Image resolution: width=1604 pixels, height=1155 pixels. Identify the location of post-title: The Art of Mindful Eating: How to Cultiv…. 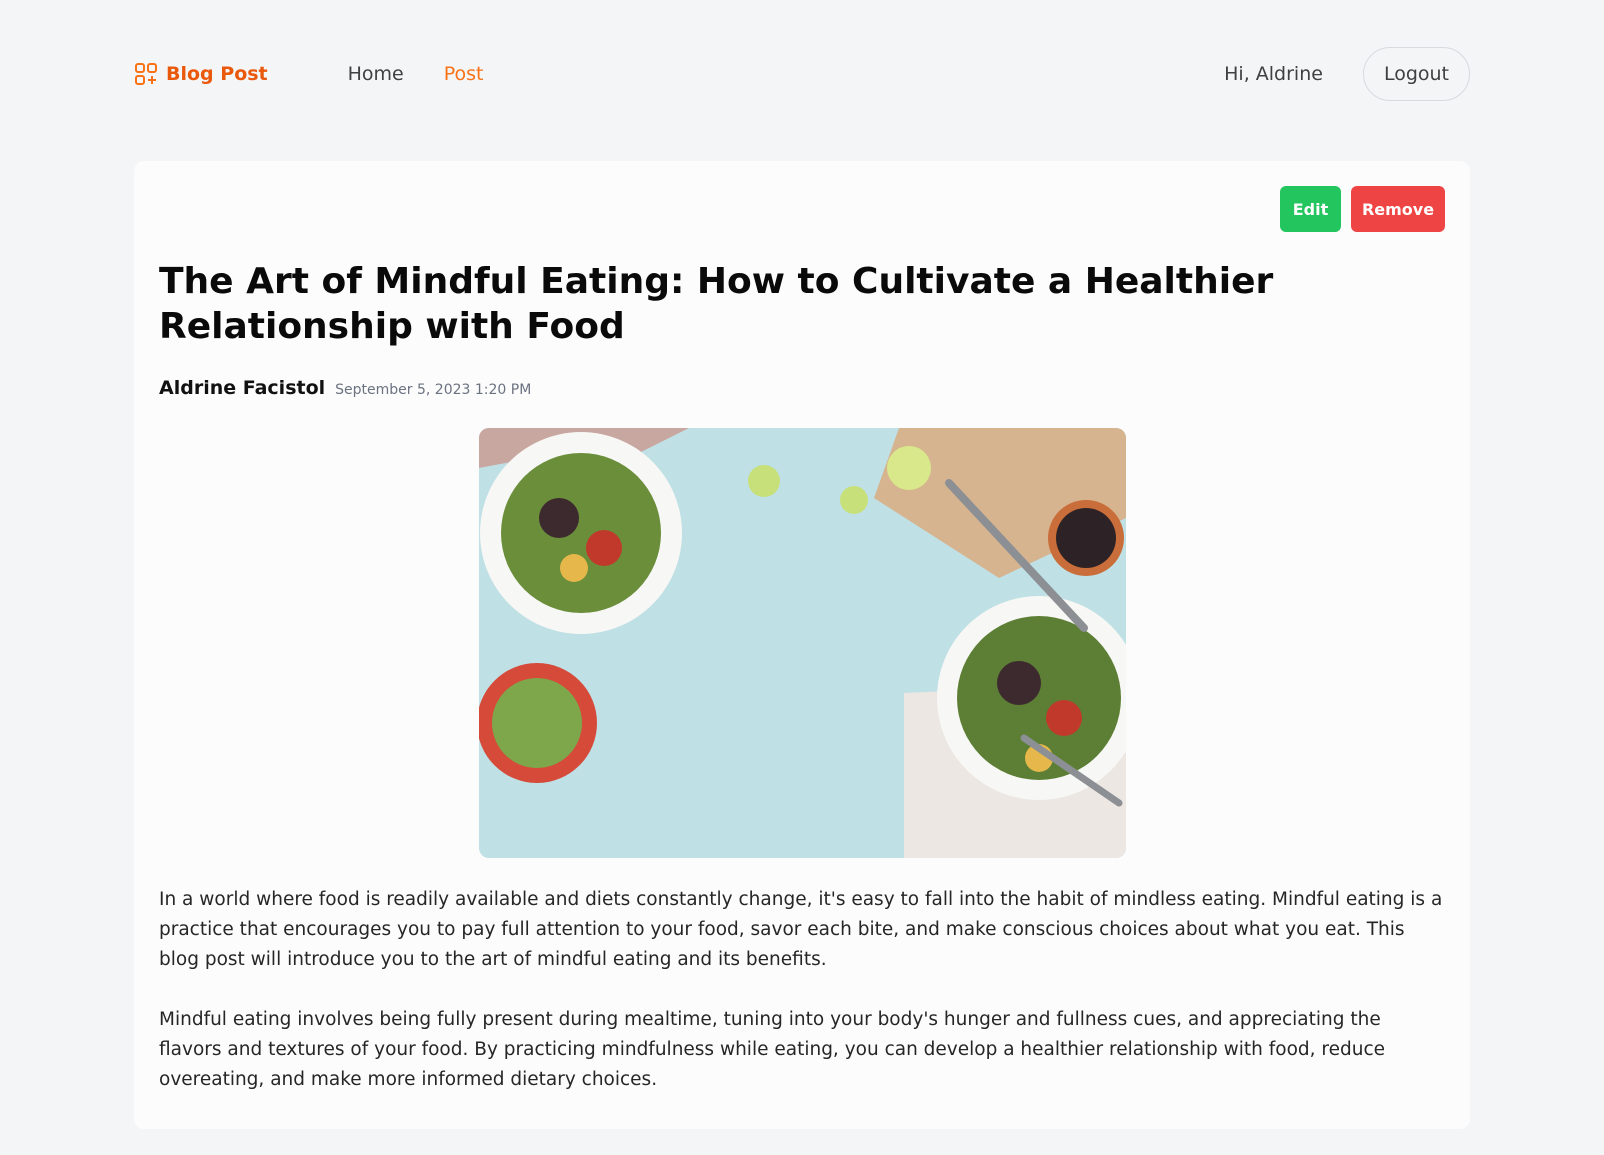
(716, 304).